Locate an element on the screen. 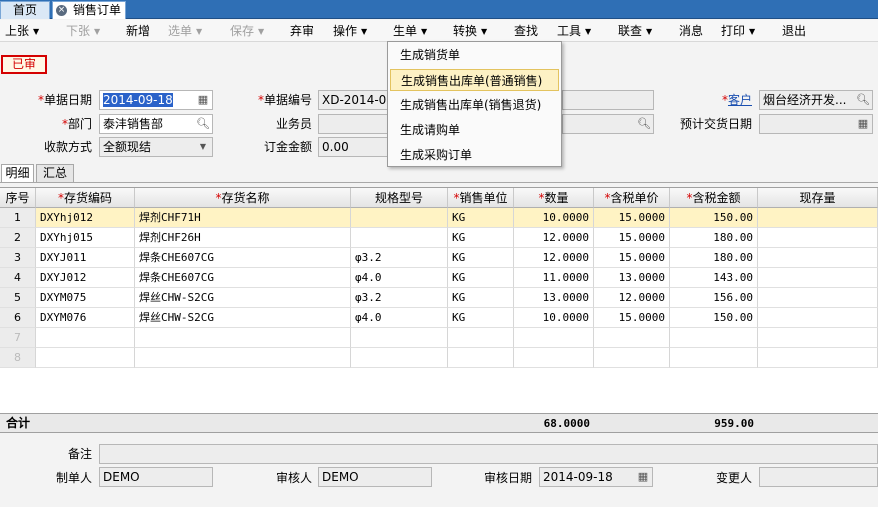  close-icon: × is located at coordinates (61, 10).